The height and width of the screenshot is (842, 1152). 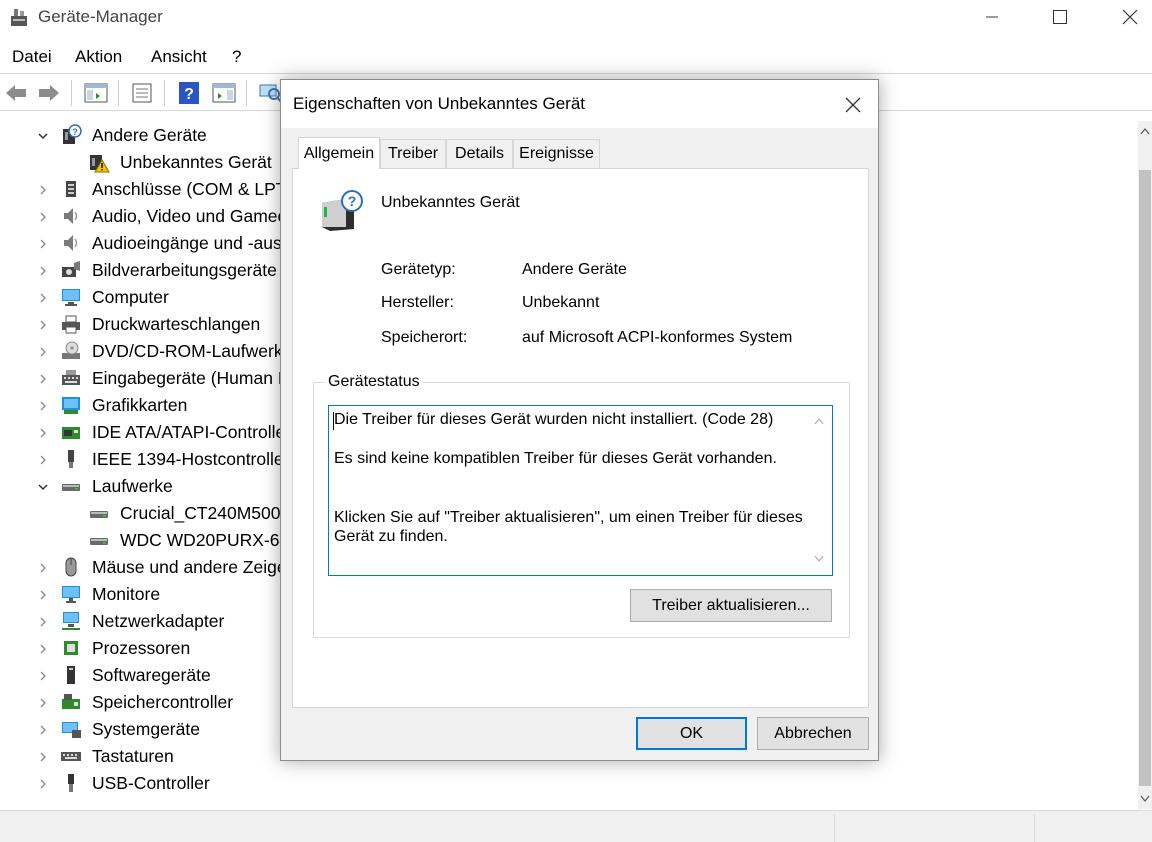 I want to click on scroll-up-icon, so click(x=819, y=421).